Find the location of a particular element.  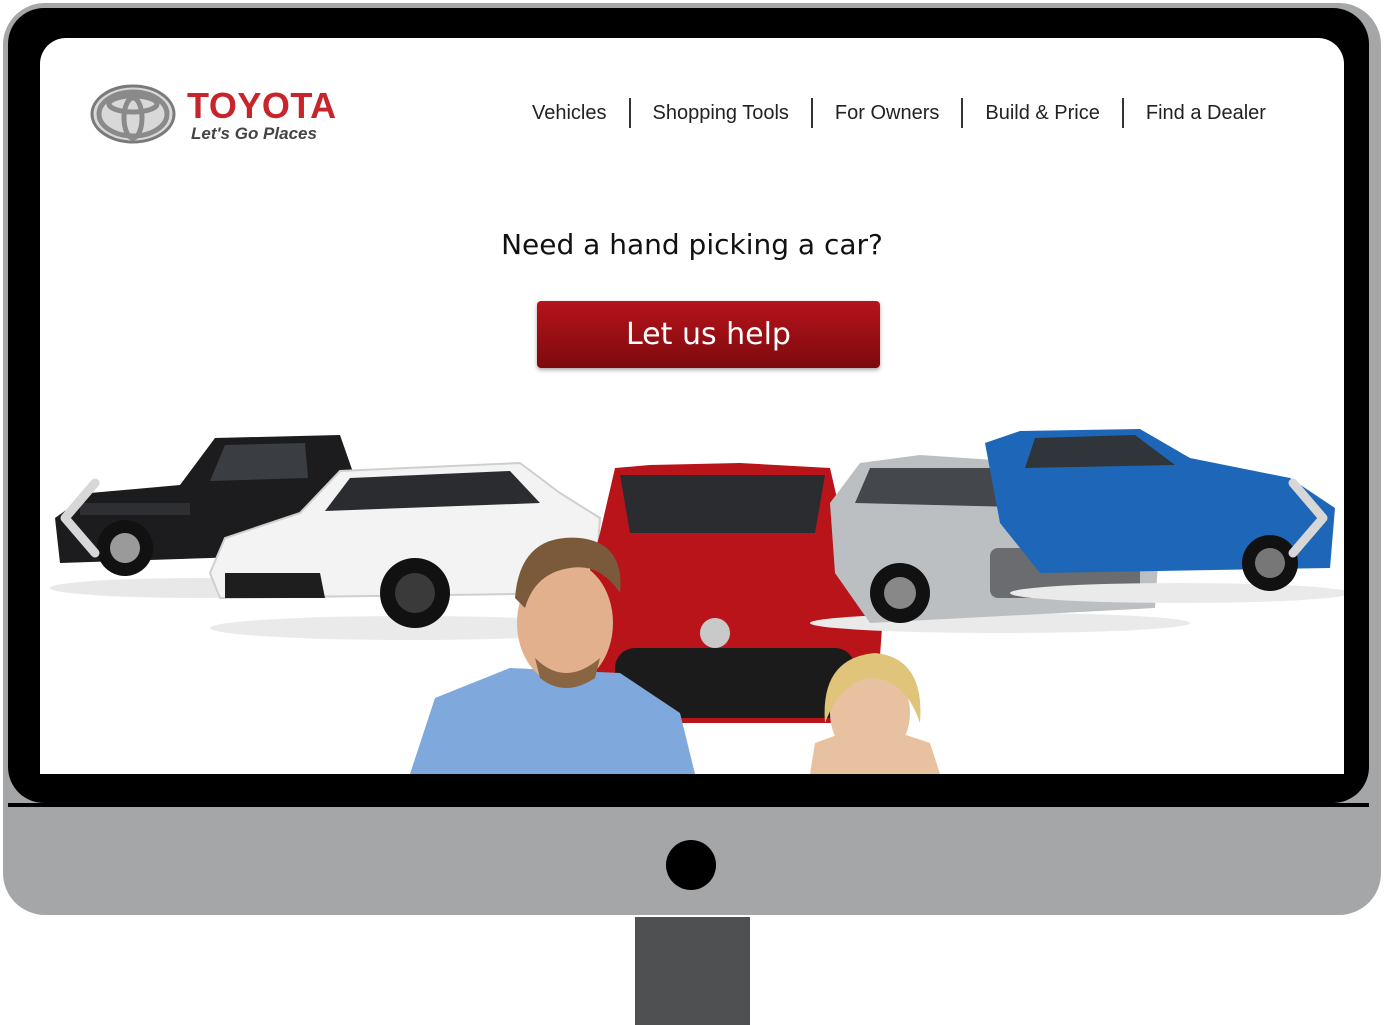

nav-vehicles: Vehicles is located at coordinates (569, 113).